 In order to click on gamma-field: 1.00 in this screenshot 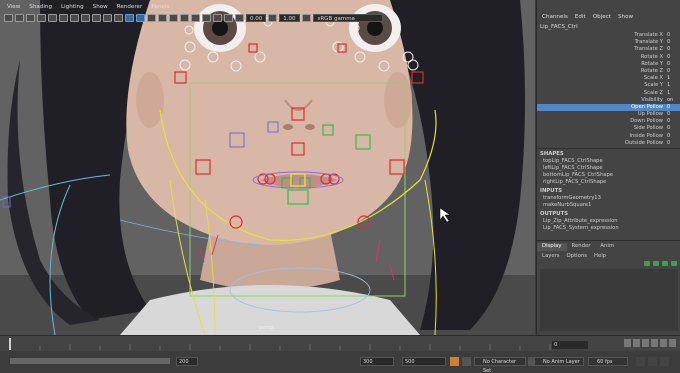, I will do `click(289, 18)`.